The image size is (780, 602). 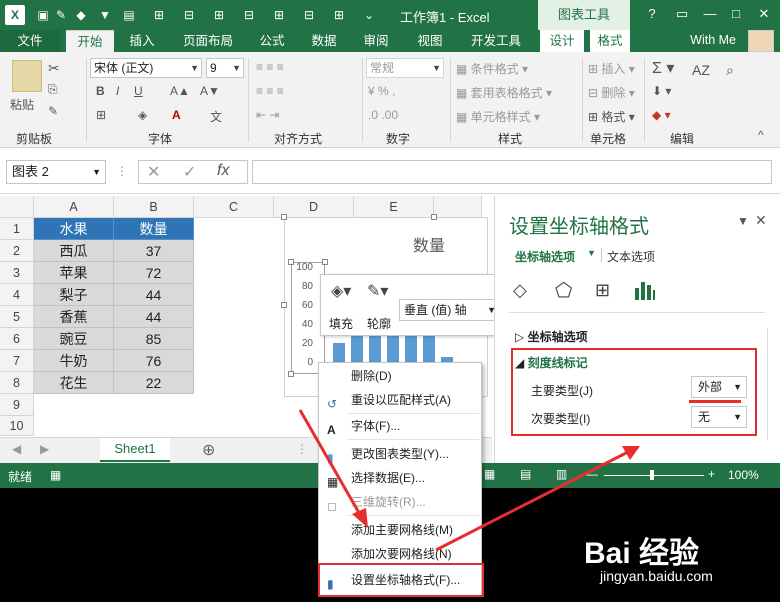 I want to click on annotation-arrows, so click(x=469, y=480).